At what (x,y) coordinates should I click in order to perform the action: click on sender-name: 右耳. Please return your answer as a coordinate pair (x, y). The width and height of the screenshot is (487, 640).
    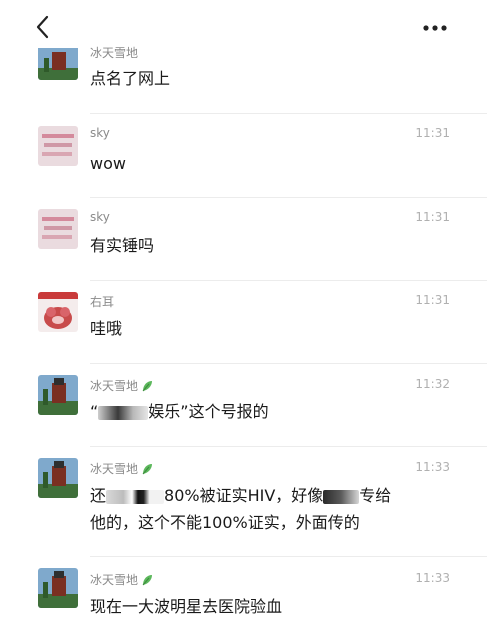
    Looking at the image, I should click on (102, 302).